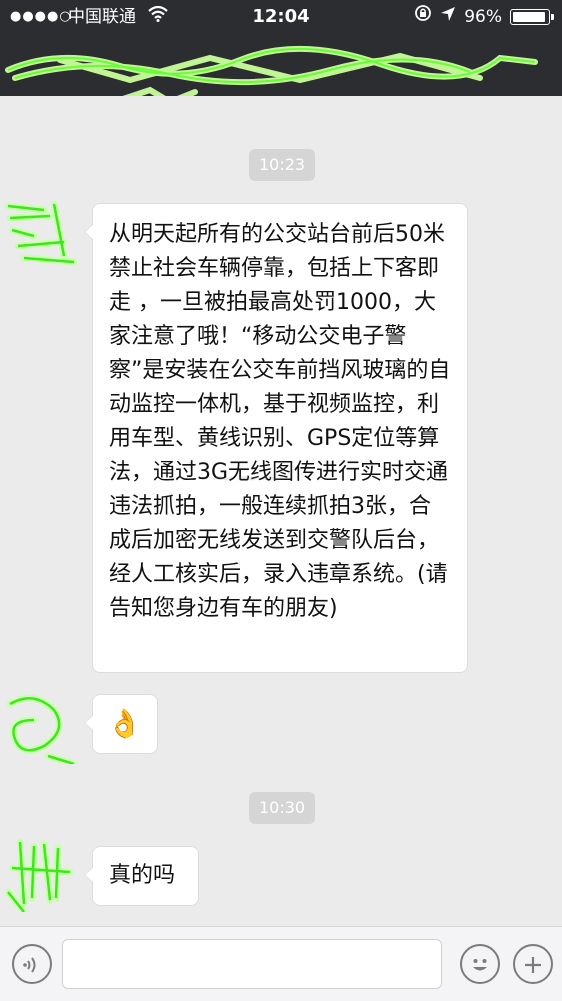 The image size is (562, 1001). Describe the element at coordinates (282, 808) in the screenshot. I see `timestamp-badge: 10:30` at that location.